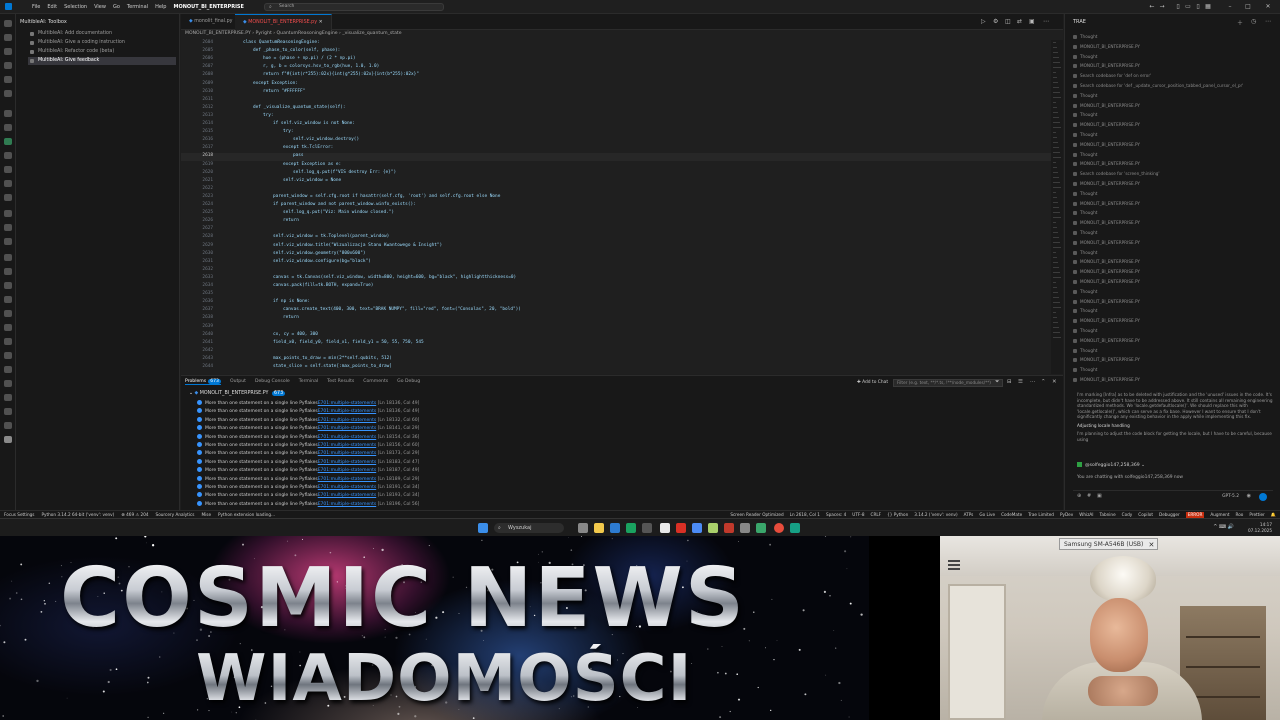 The width and height of the screenshot is (1280, 720). I want to click on codemate-icon, so click(8, 271).